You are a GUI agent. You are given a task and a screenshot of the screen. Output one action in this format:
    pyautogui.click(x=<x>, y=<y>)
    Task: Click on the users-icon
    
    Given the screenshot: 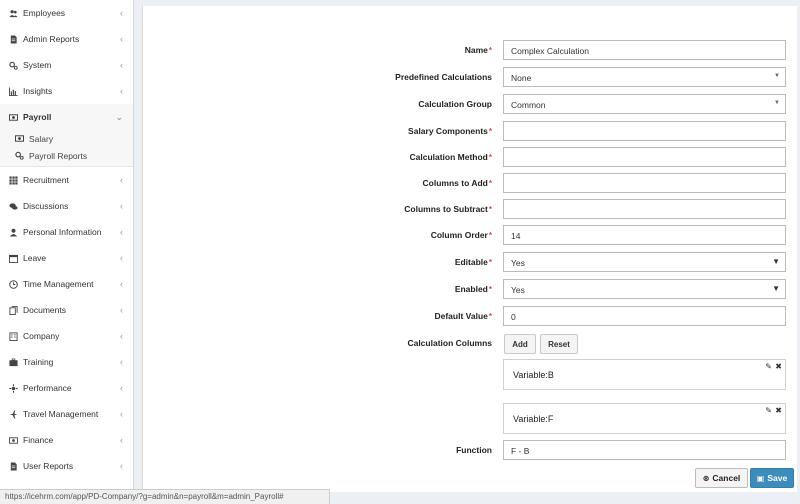 What is the action you would take?
    pyautogui.click(x=13, y=13)
    